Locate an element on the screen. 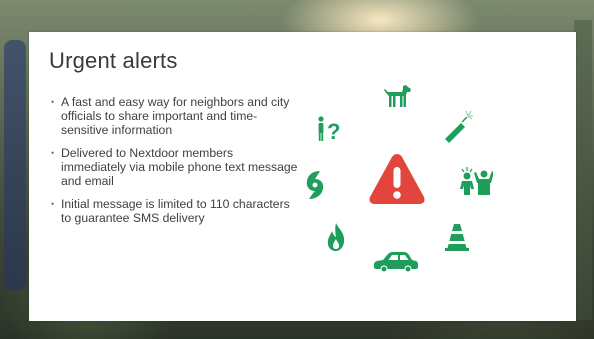  background-tree-right is located at coordinates (583, 170).